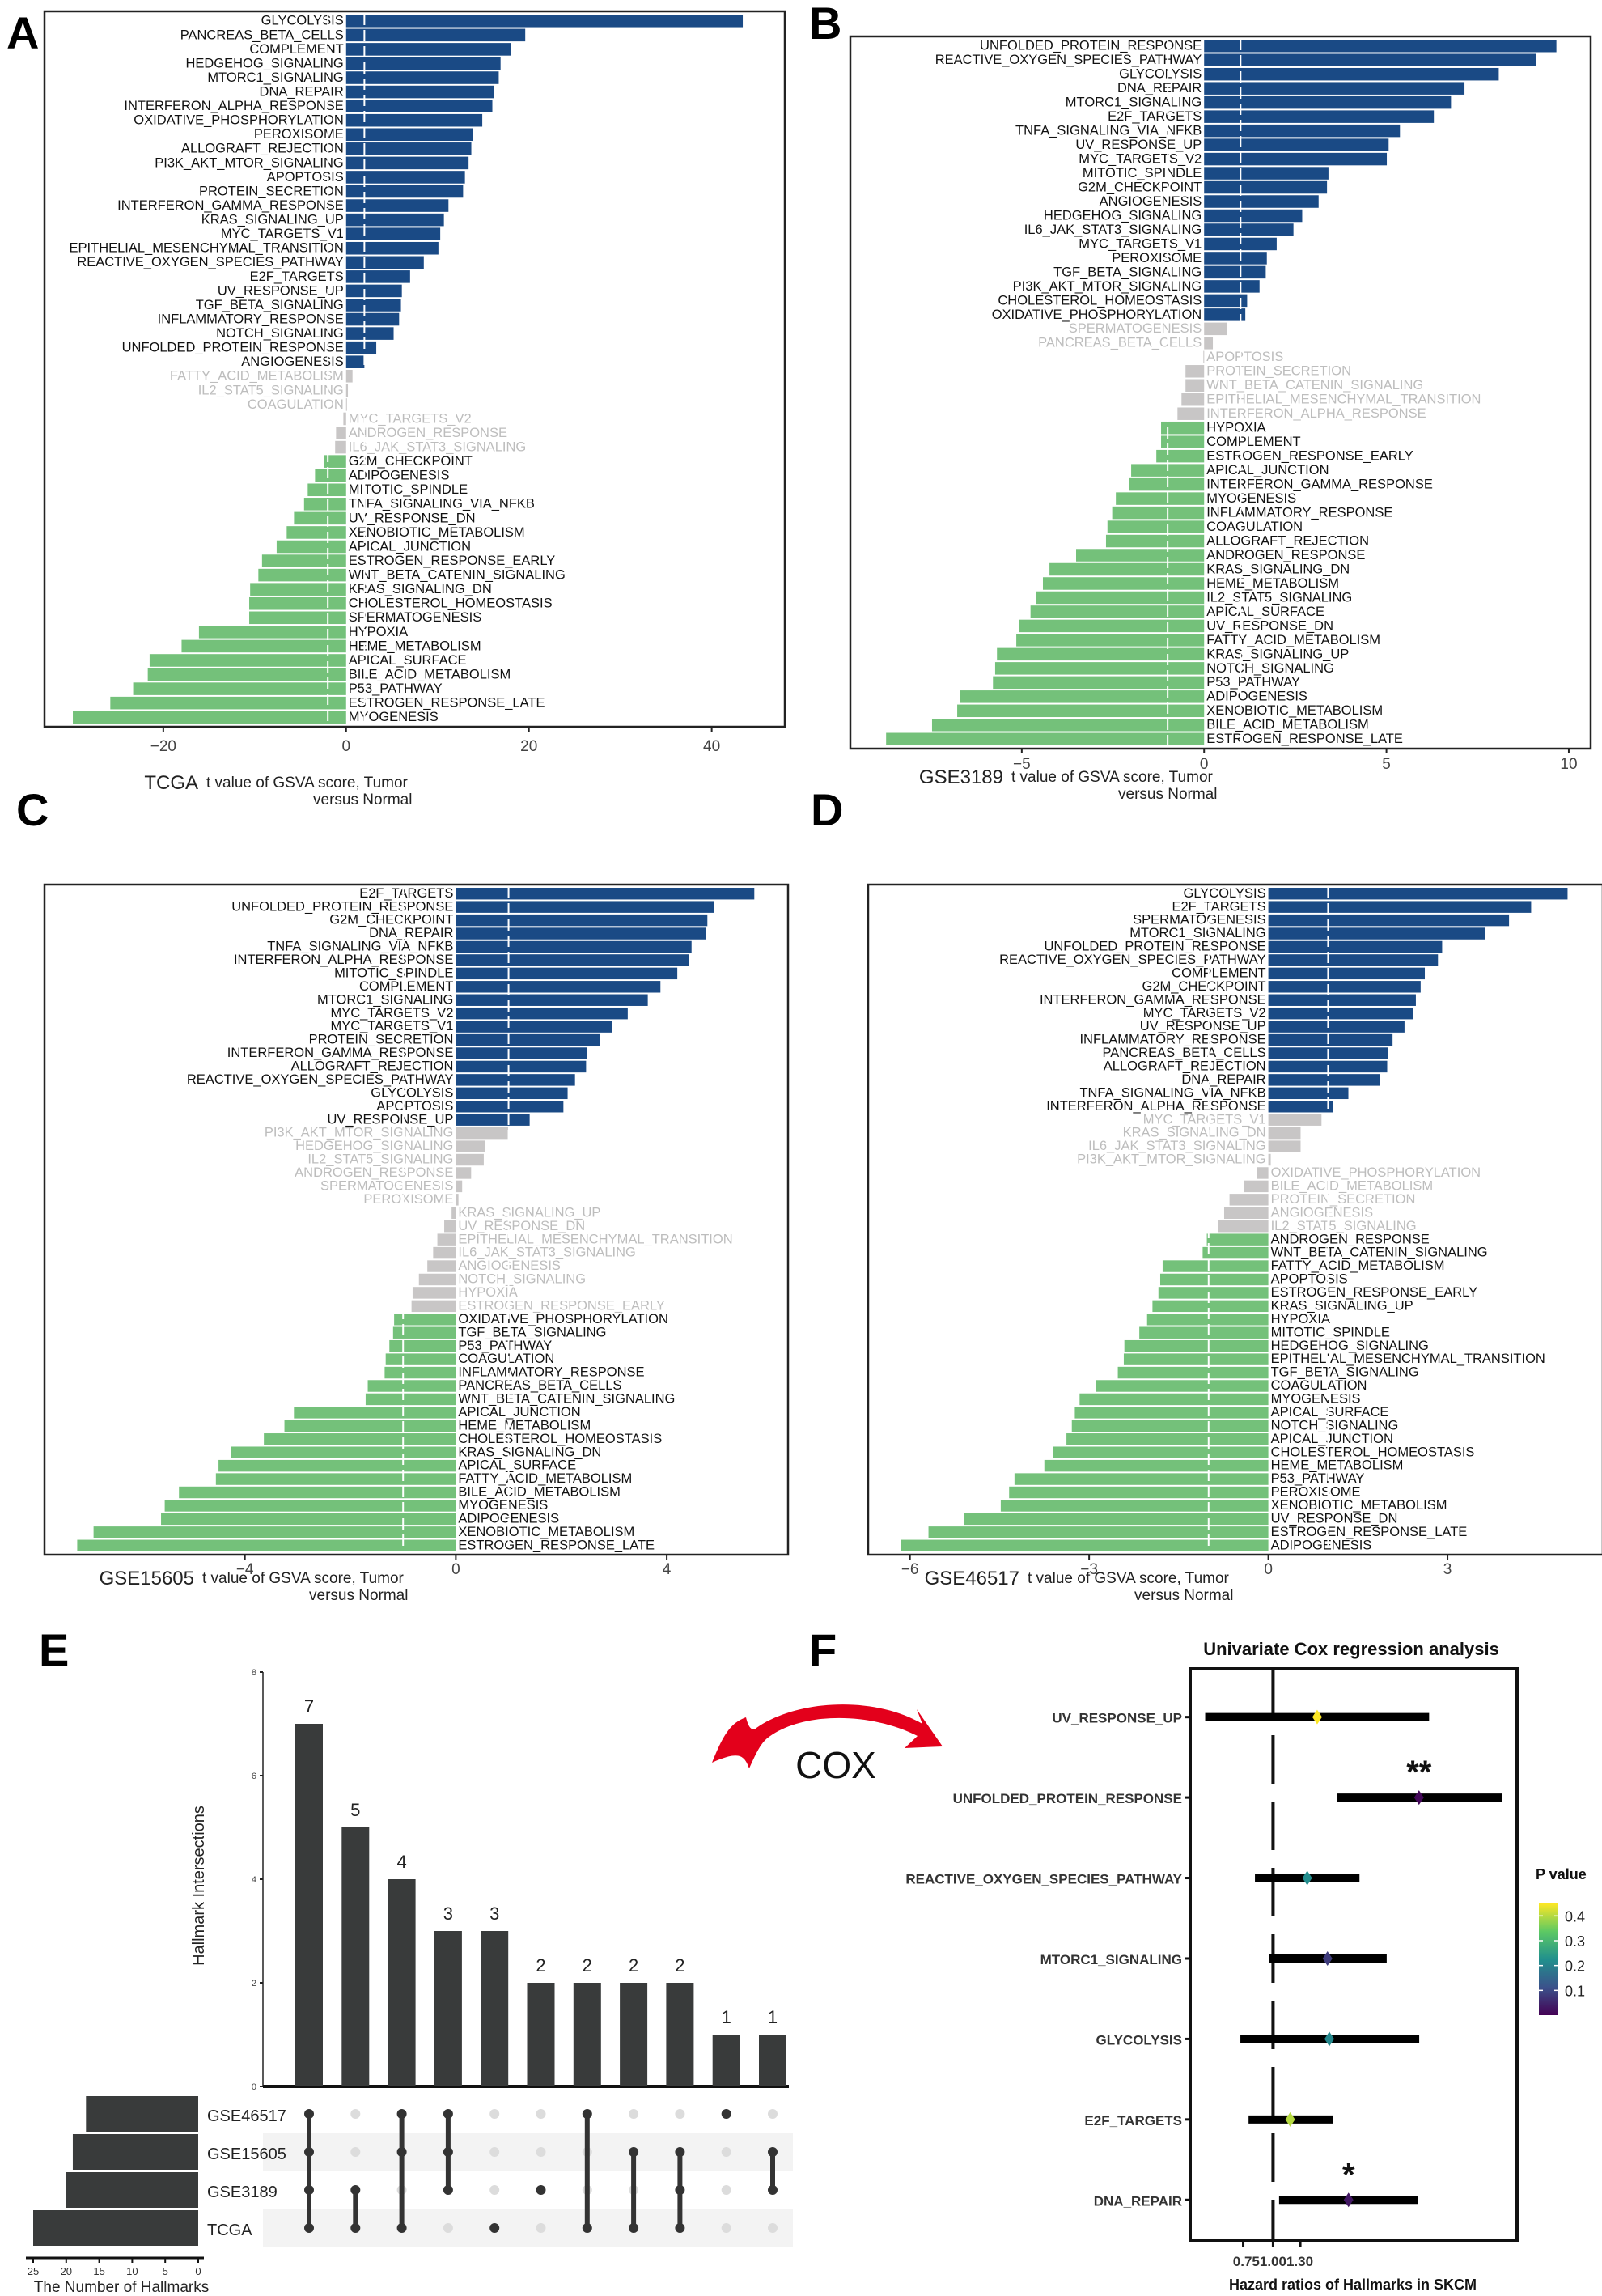 This screenshot has width=1602, height=2296. Describe the element at coordinates (1235, 258) in the screenshot. I see `bar-peroxisome` at that location.